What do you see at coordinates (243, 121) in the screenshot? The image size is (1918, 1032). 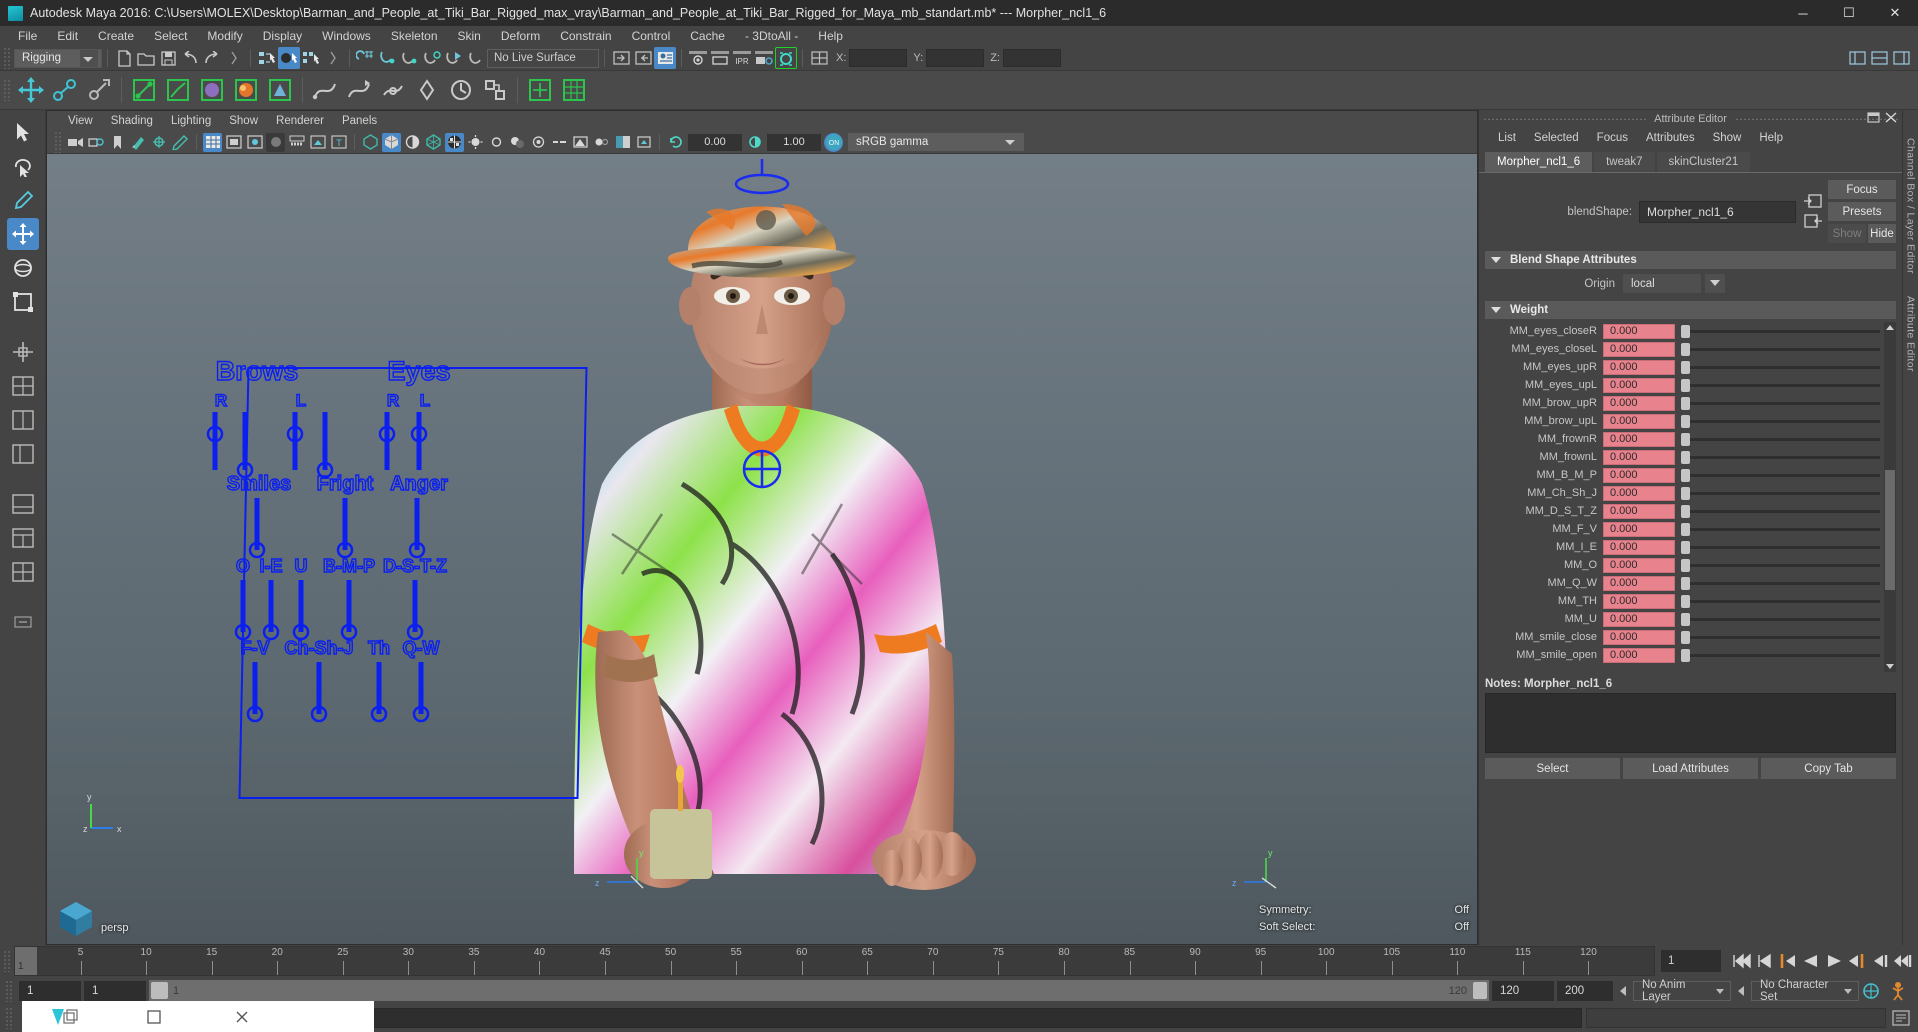 I see `viewport-menu-show: Show` at bounding box center [243, 121].